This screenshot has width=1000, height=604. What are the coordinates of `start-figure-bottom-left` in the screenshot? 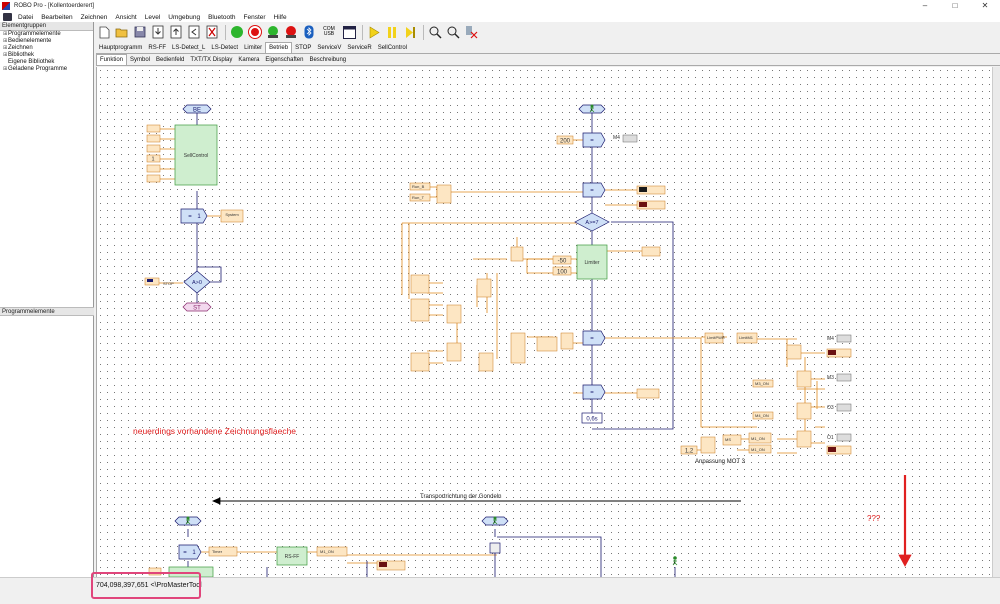 It's located at (188, 521).